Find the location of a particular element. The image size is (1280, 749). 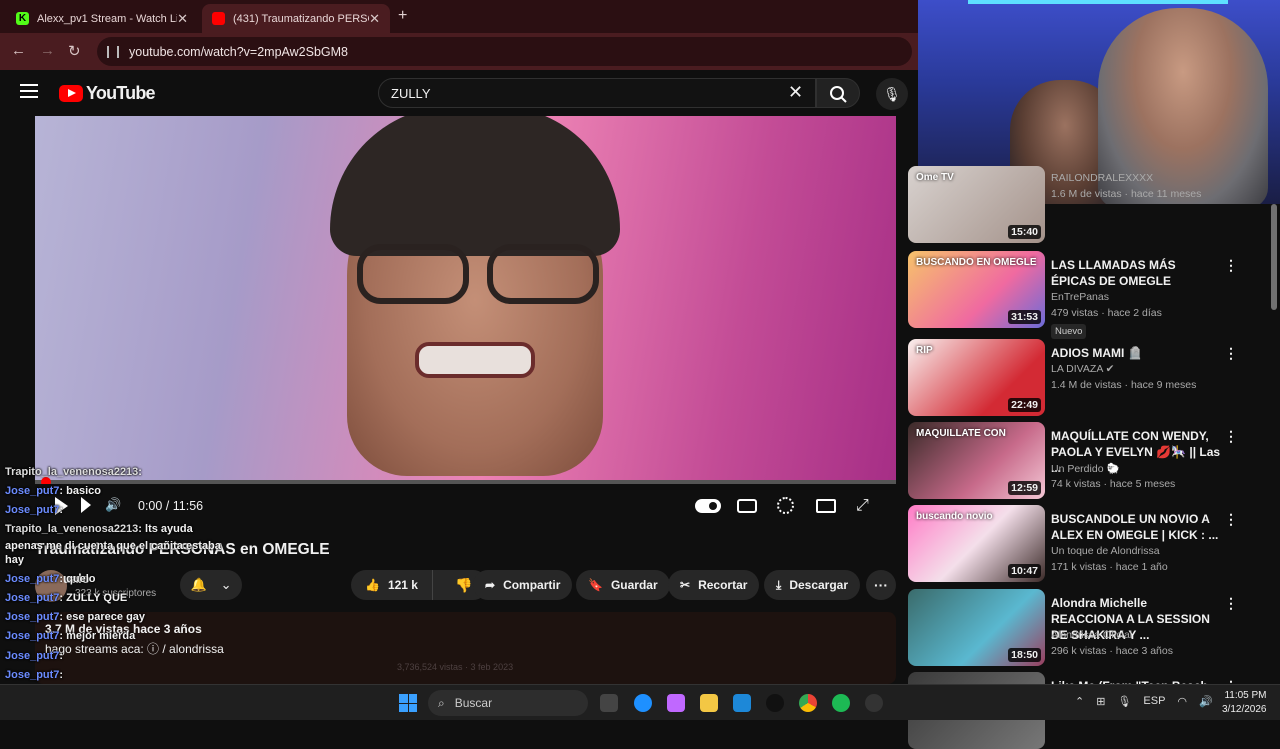

youtube-icon is located at coordinates (218, 18).